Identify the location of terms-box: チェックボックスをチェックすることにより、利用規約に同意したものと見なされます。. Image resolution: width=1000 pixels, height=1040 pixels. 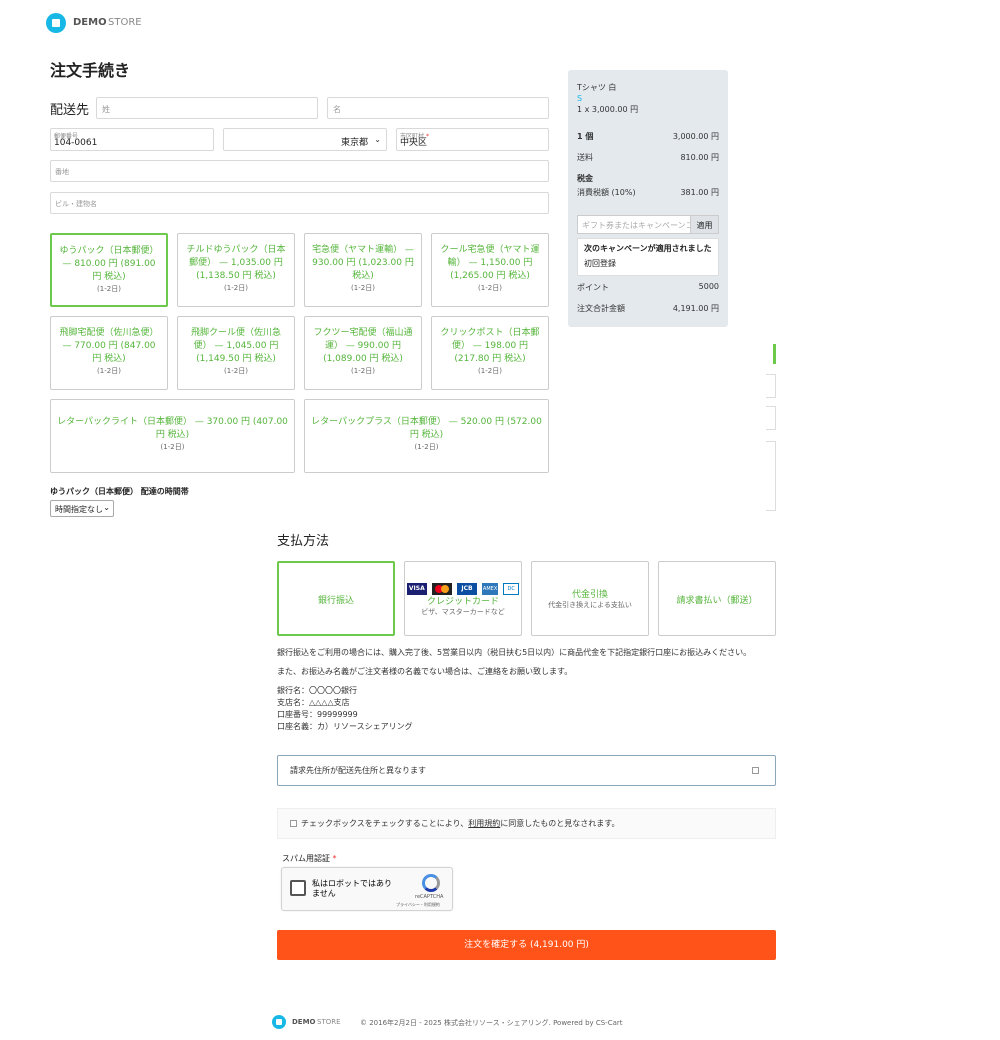
(526, 823).